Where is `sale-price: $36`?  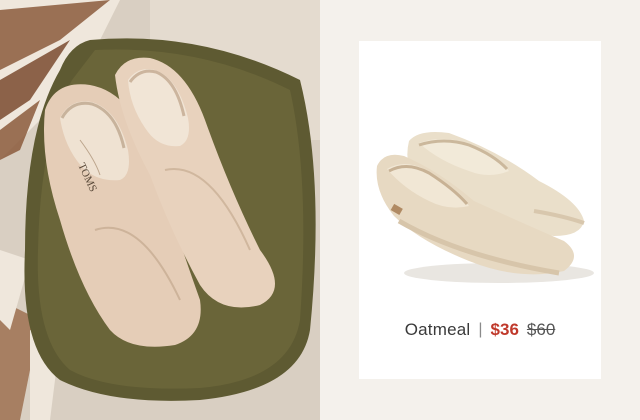
sale-price: $36 is located at coordinates (504, 329).